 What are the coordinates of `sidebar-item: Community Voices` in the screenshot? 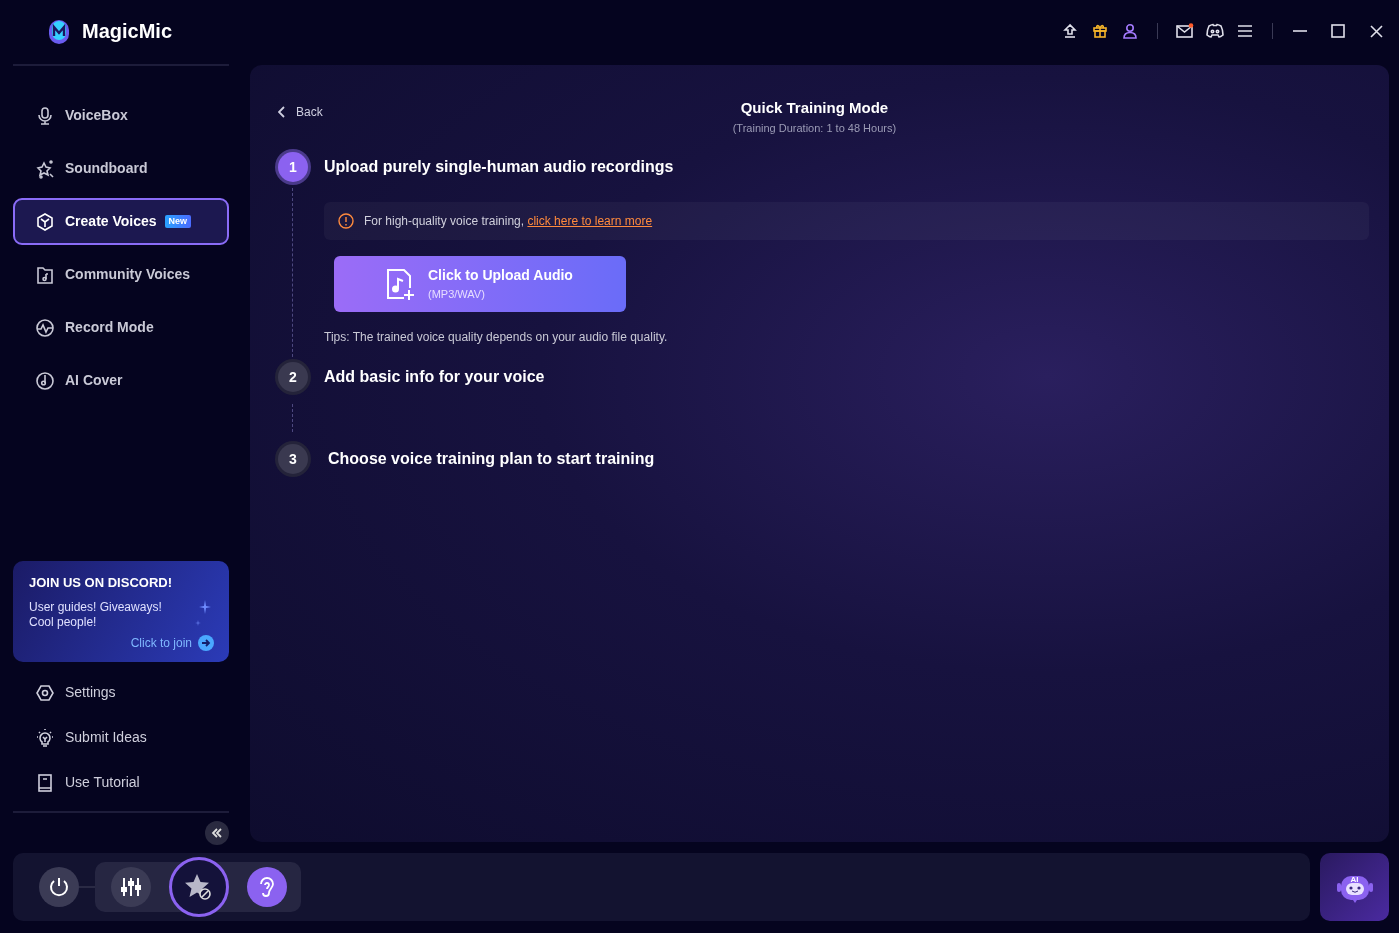 It's located at (121, 274).